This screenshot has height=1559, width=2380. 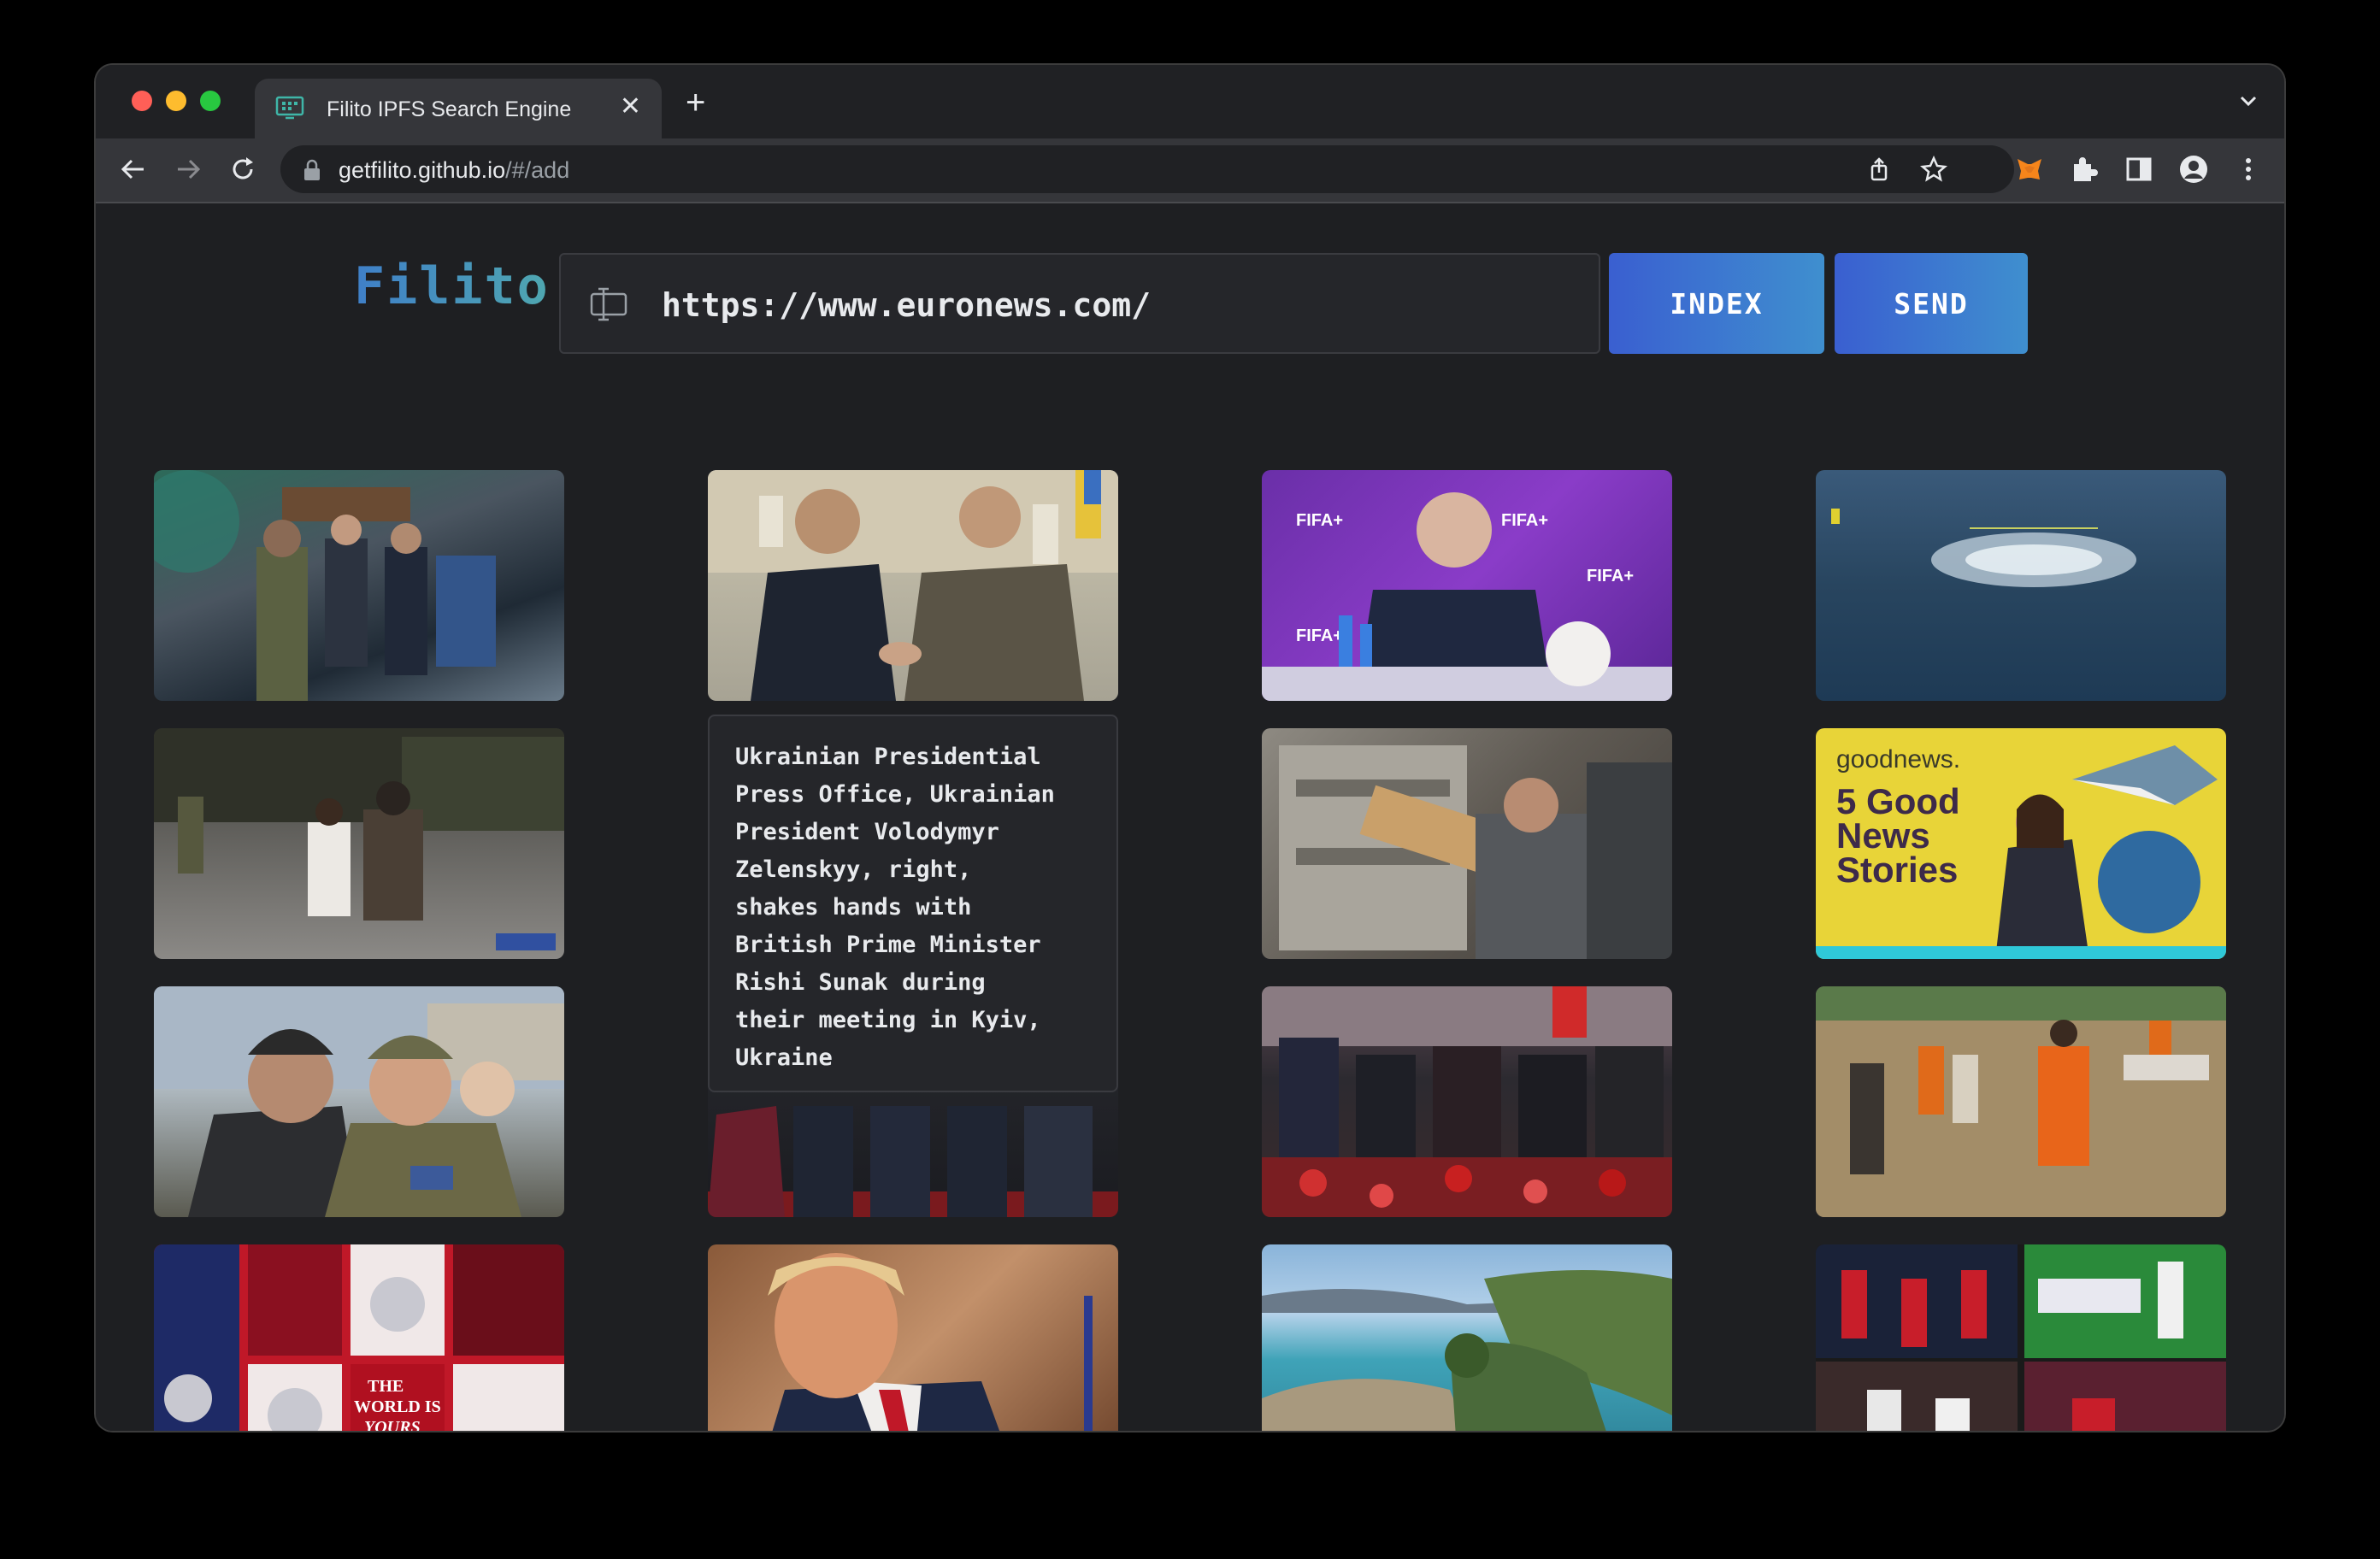 What do you see at coordinates (1932, 303) in the screenshot?
I see `send-button: SEND` at bounding box center [1932, 303].